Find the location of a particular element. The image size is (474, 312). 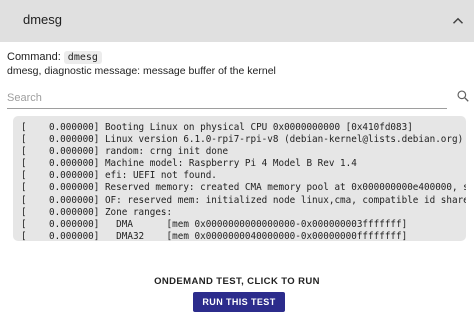

command-row: Command: dmesg is located at coordinates (54, 57).